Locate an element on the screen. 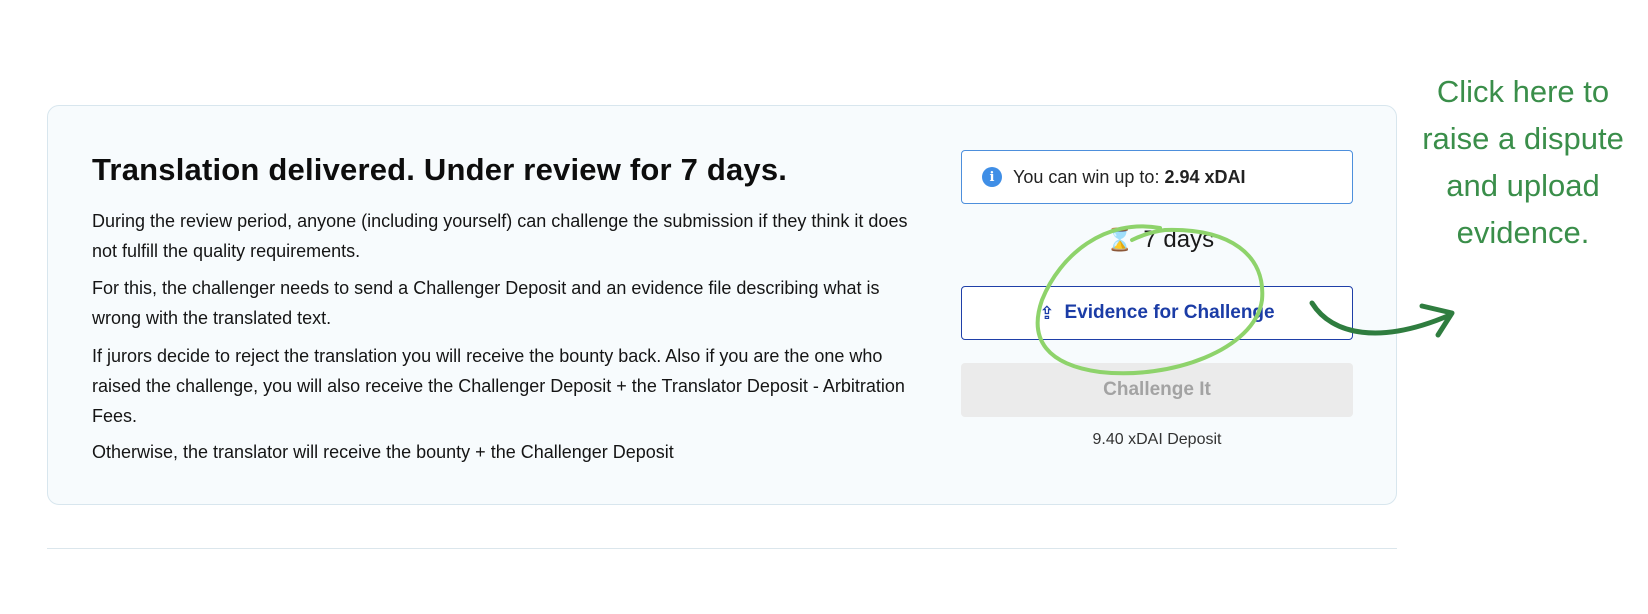 The width and height of the screenshot is (1648, 614). evidence-for-challenge-button: ⇪ Evidence for Challenge is located at coordinates (1157, 313).